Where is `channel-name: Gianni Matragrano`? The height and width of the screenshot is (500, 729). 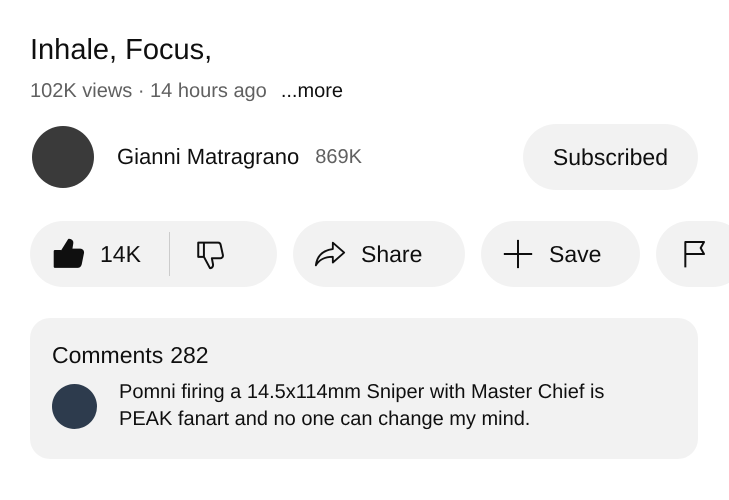
channel-name: Gianni Matragrano is located at coordinates (208, 157).